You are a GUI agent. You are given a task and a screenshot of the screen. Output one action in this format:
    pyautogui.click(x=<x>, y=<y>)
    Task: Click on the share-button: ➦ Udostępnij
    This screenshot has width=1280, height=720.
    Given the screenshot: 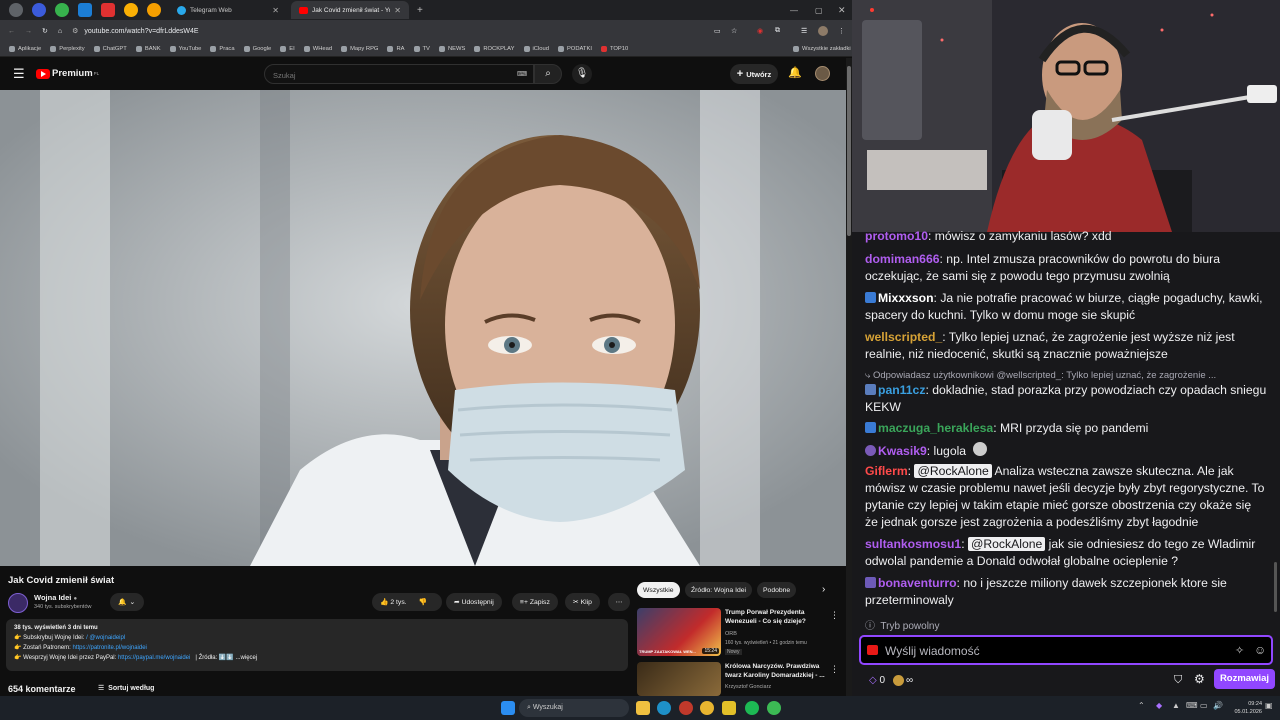 What is the action you would take?
    pyautogui.click(x=474, y=602)
    